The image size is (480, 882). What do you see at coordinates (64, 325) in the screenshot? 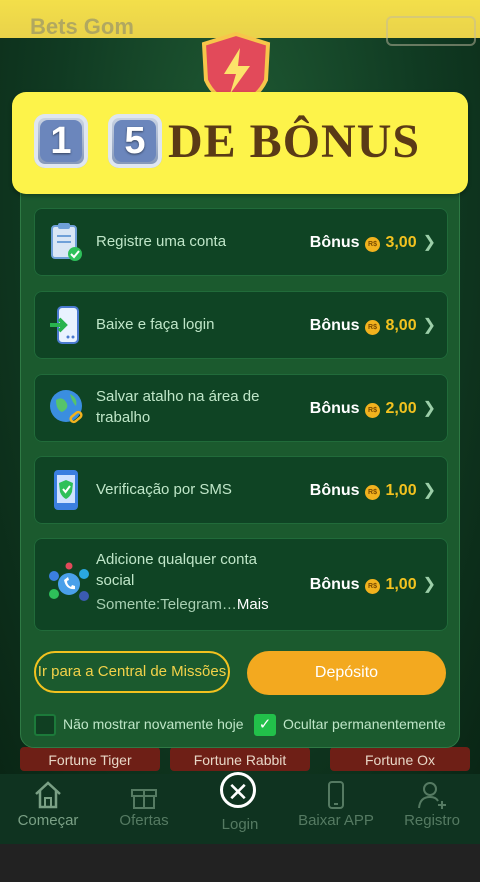
I see `phone-download-icon` at bounding box center [64, 325].